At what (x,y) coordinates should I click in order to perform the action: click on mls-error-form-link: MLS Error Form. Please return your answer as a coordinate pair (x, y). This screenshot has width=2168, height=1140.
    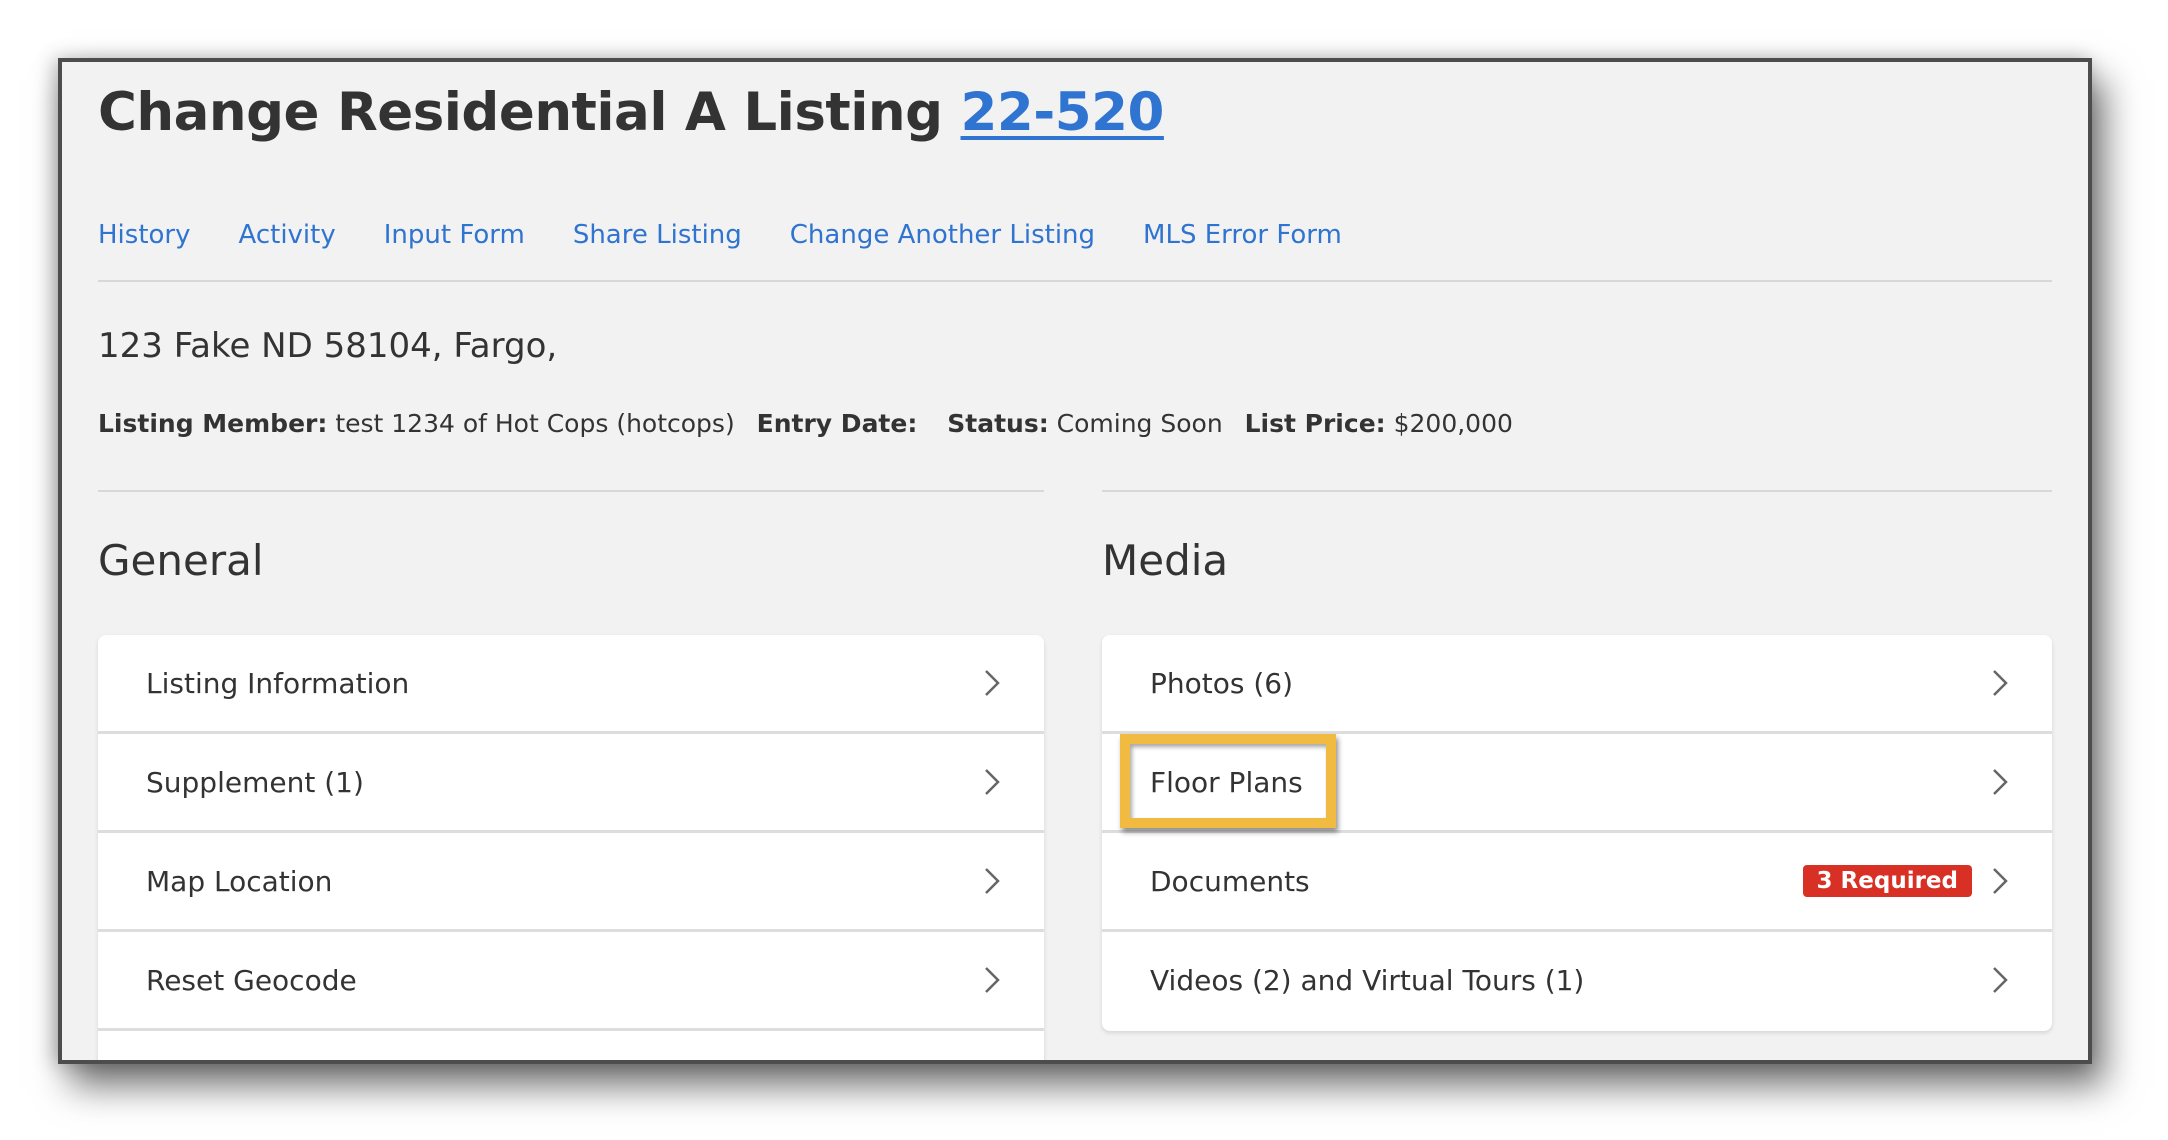
    Looking at the image, I should click on (1242, 235).